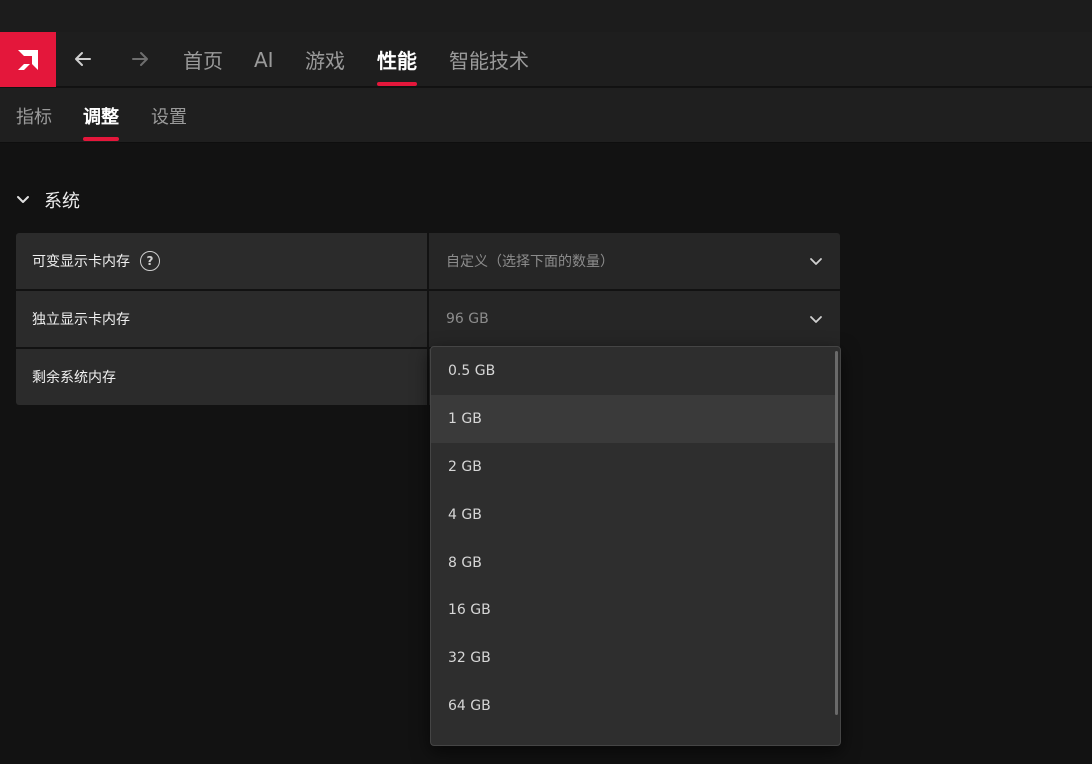 The height and width of the screenshot is (764, 1092). What do you see at coordinates (467, 319) in the screenshot?
I see `select-value: 96 GB` at bounding box center [467, 319].